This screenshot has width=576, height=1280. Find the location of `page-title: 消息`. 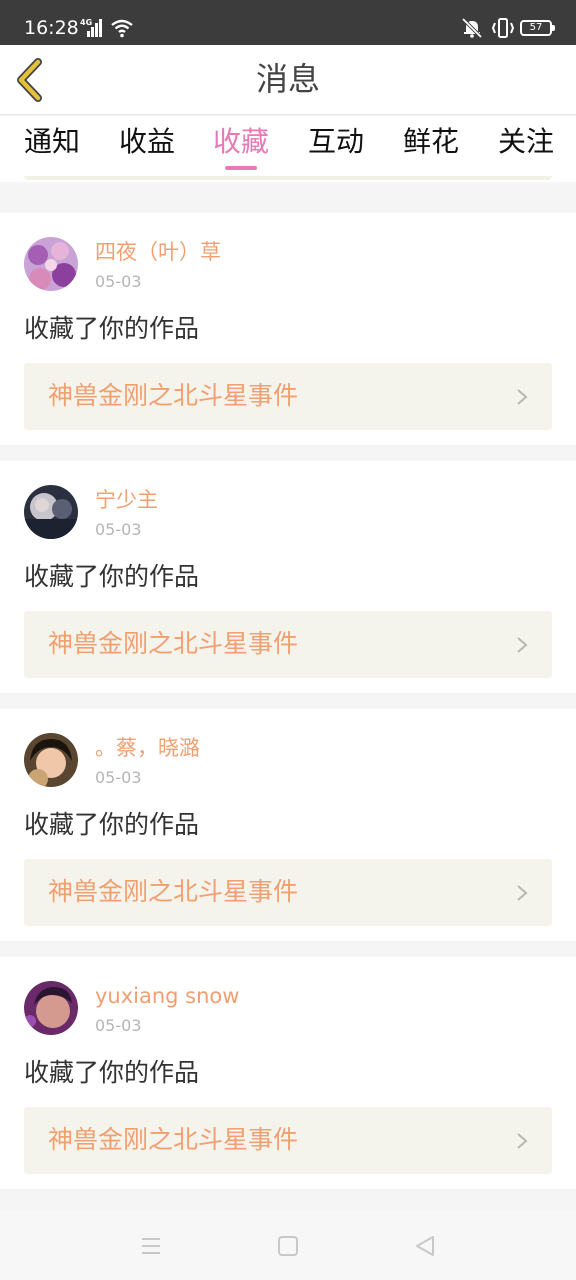

page-title: 消息 is located at coordinates (287, 79).